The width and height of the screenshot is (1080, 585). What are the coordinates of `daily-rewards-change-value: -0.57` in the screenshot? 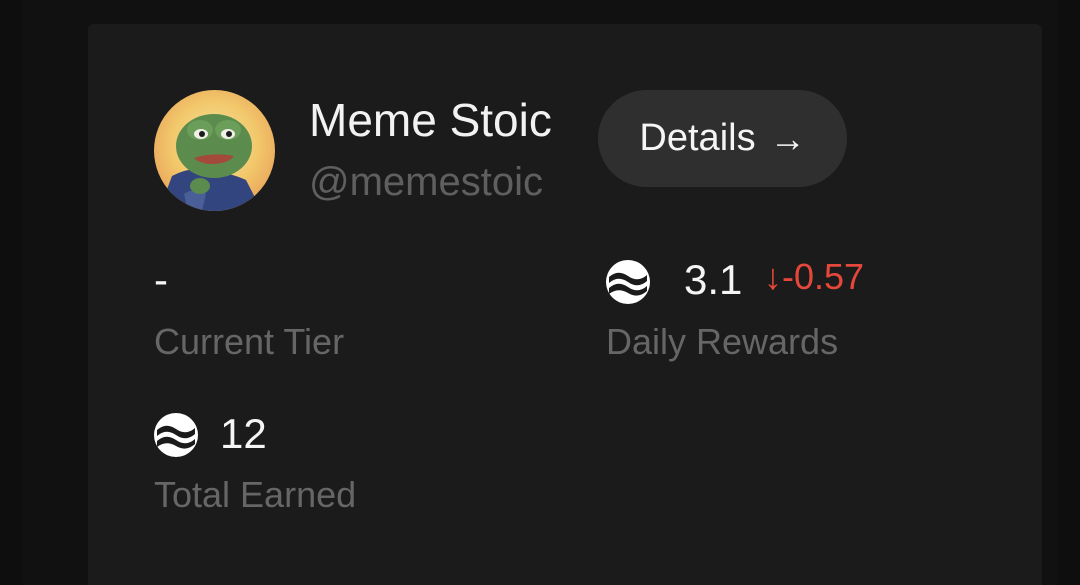 It's located at (823, 276).